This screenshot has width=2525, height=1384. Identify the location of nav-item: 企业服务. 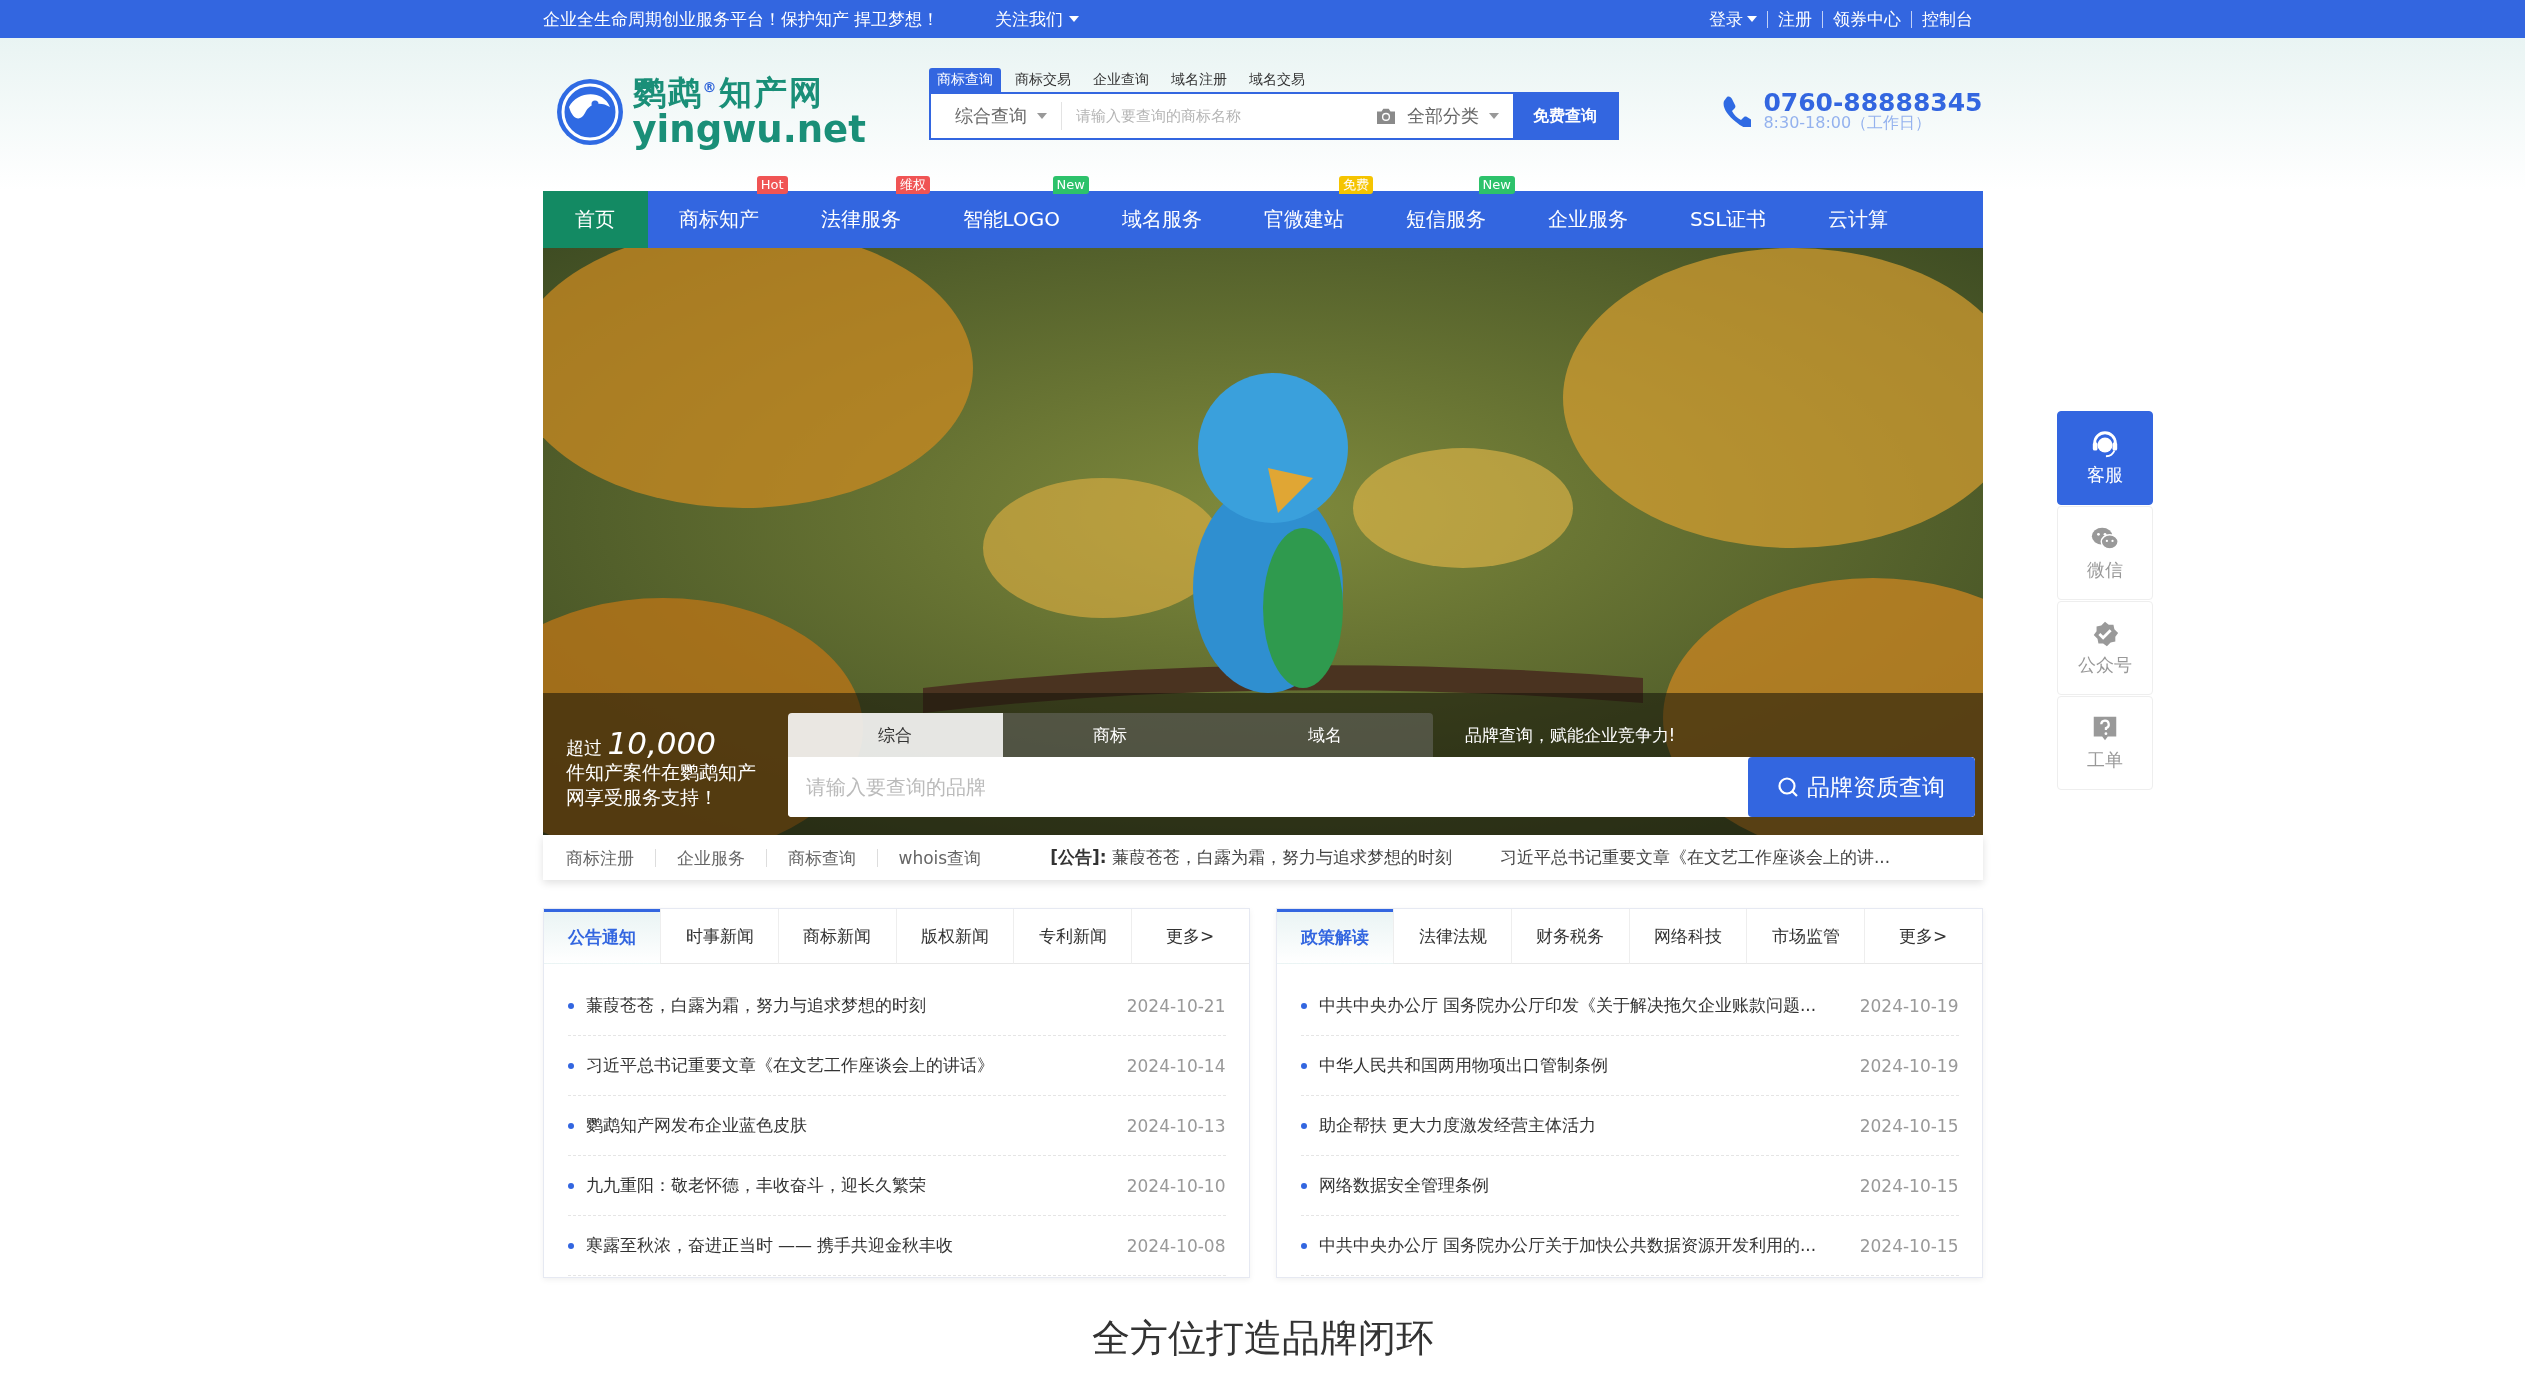
(1587, 219).